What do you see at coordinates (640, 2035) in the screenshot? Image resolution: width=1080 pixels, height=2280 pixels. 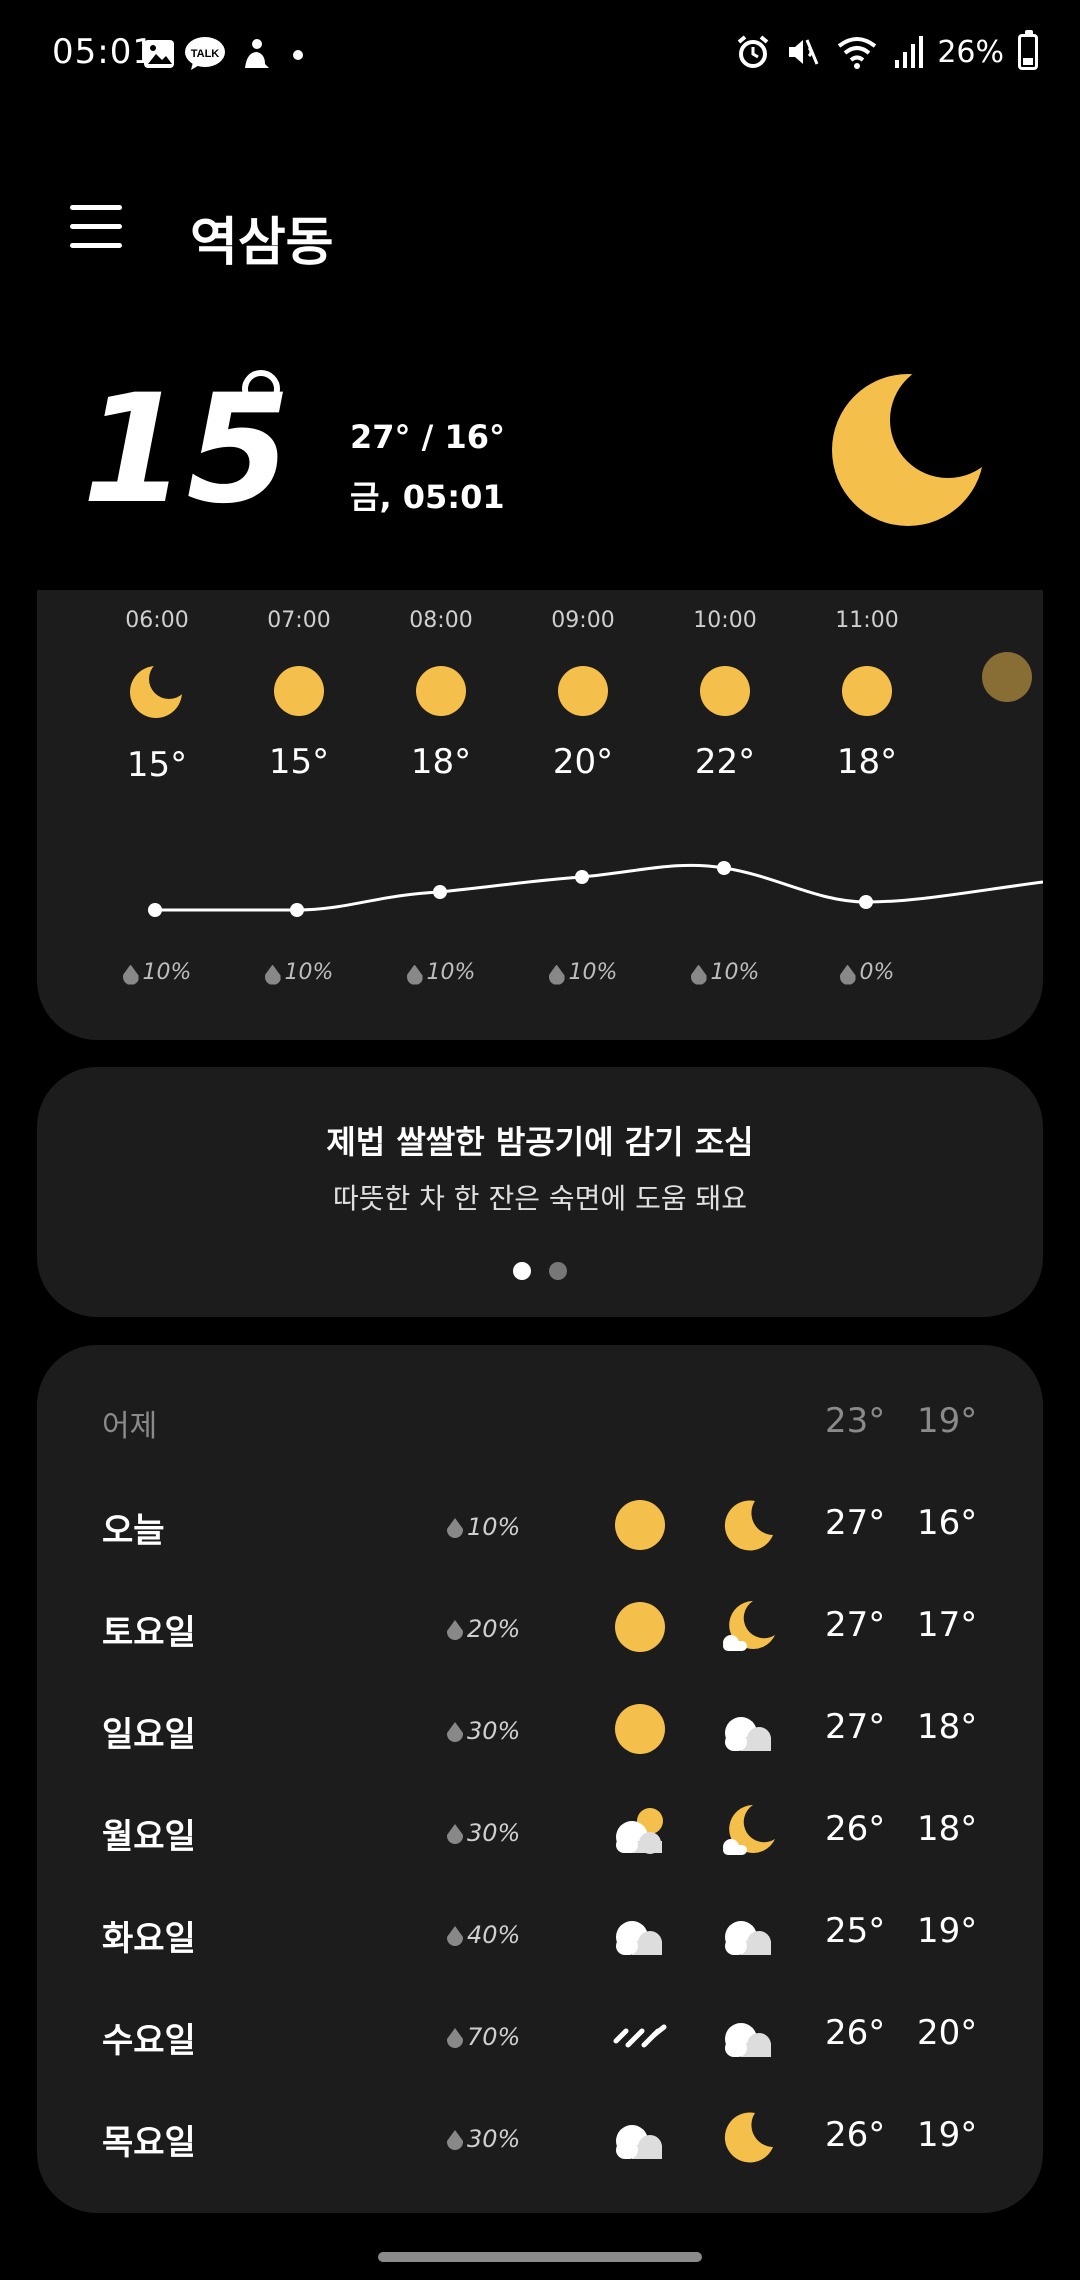 I see `rain-icon` at bounding box center [640, 2035].